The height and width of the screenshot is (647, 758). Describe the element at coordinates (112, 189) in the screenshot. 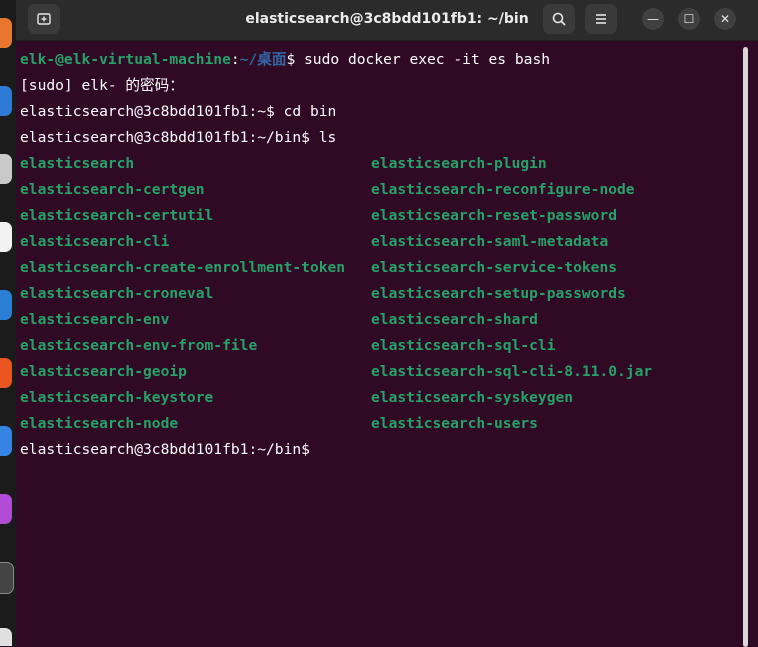

I see `ls-entry: elasticsearch-certgen` at that location.